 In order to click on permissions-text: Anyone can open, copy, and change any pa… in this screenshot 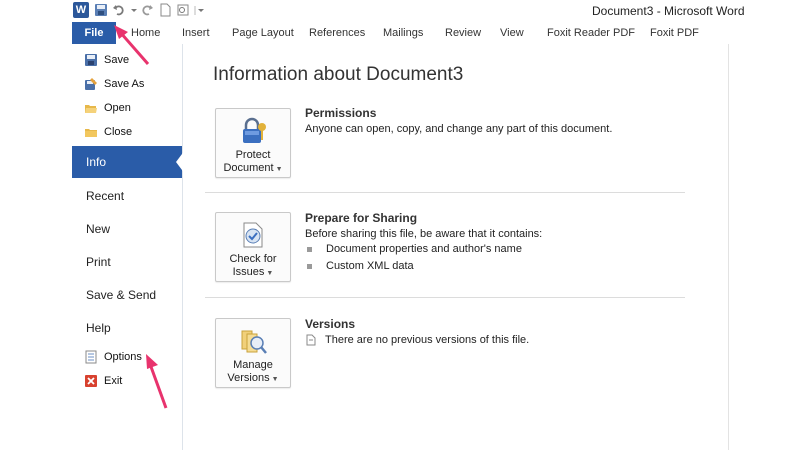, I will do `click(459, 129)`.